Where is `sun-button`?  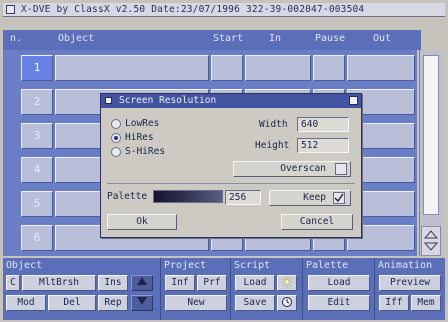 sun-button is located at coordinates (287, 283).